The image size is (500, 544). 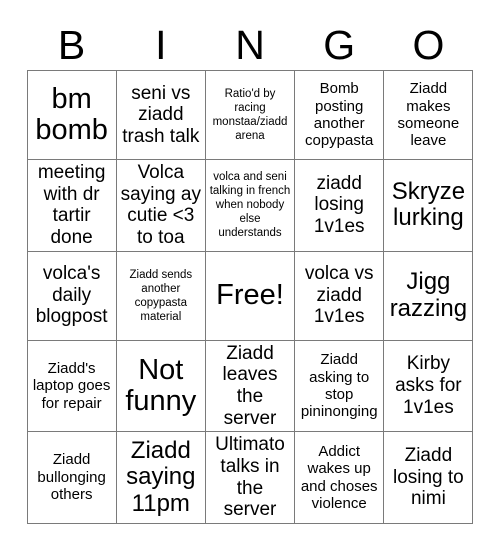 I want to click on bingo-cell-label: Addict wakes up and choses violence, so click(x=339, y=477).